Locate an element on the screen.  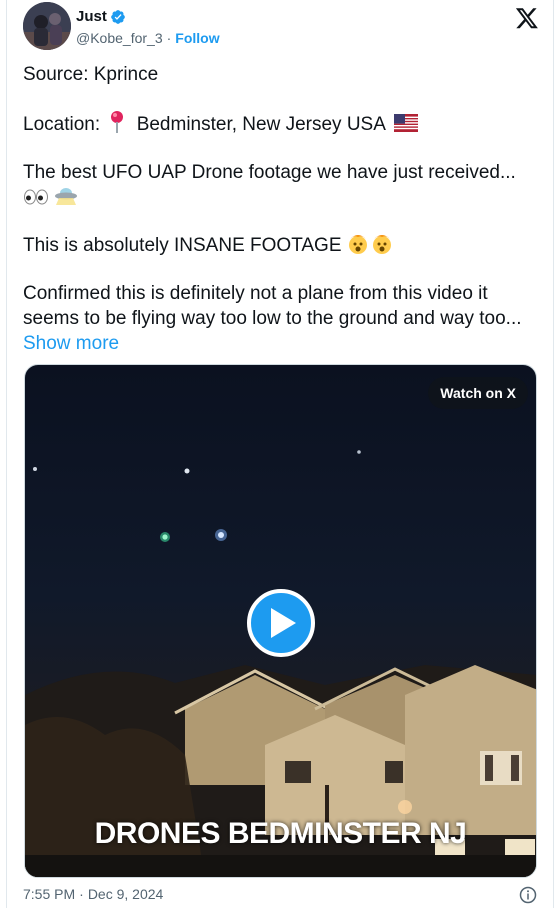
insane-line: This is absolutely INSANE FOOTAGE is located at coordinates (282, 245).